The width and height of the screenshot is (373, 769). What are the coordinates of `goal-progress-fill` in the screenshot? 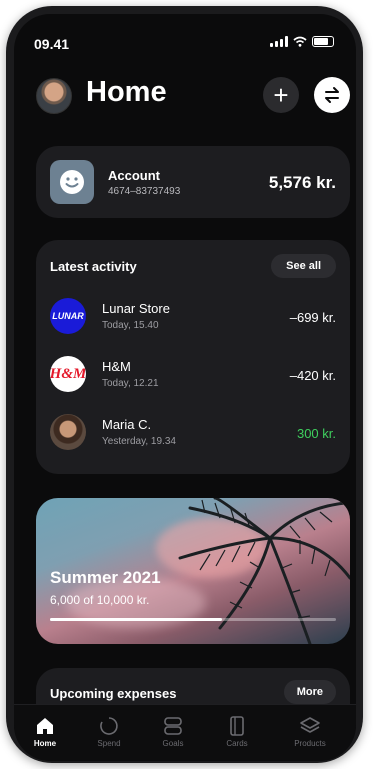 It's located at (136, 619).